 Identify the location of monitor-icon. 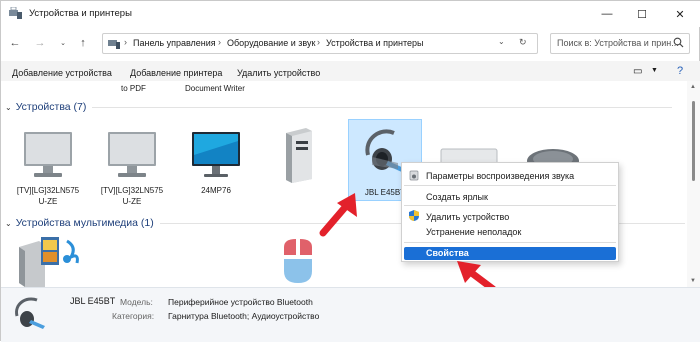
(216, 154).